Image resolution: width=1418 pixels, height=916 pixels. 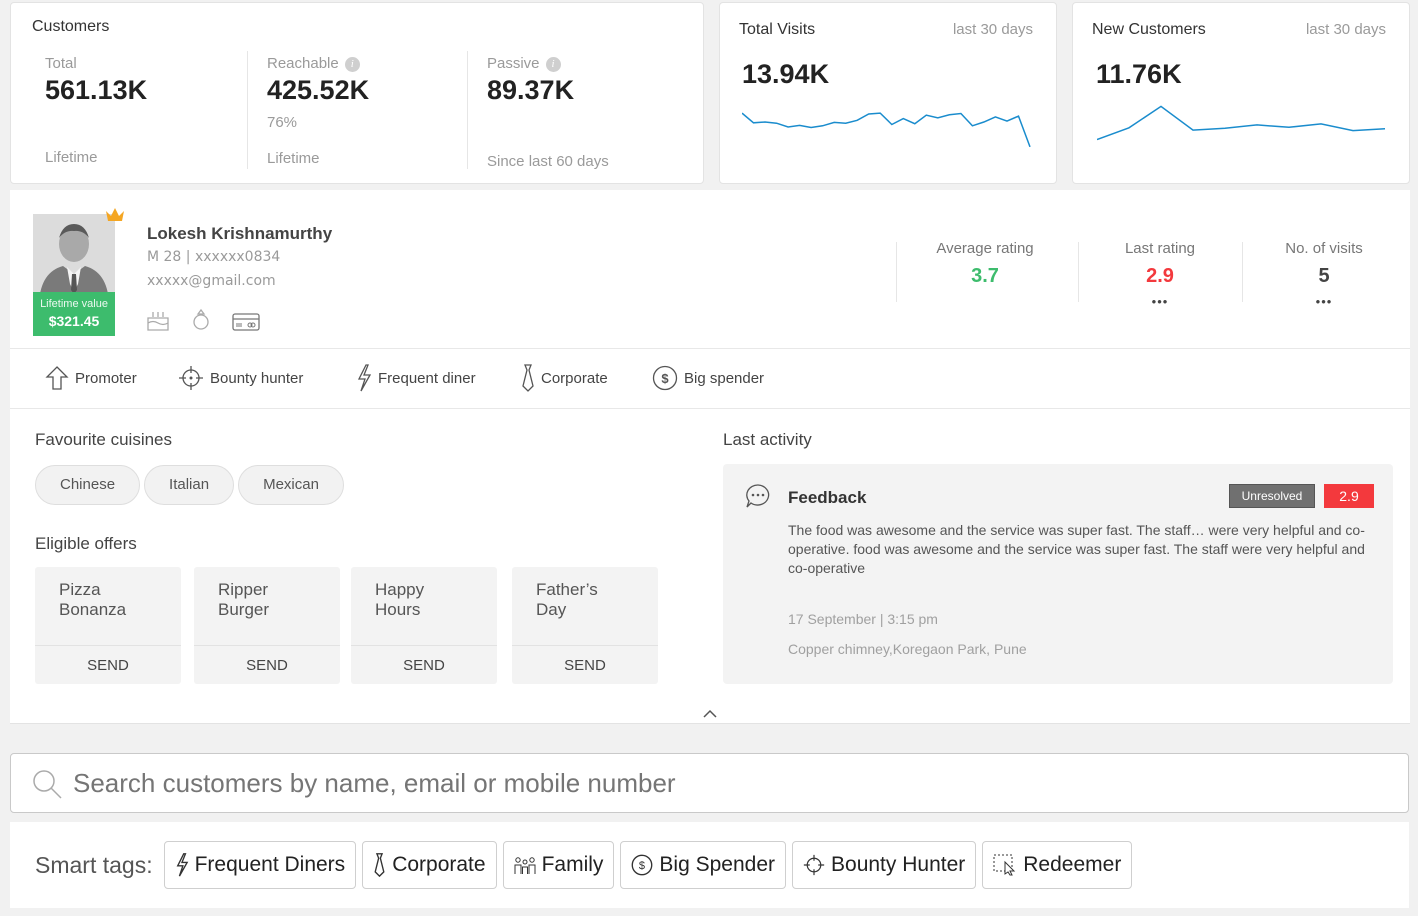 I want to click on family-icon, so click(x=525, y=865).